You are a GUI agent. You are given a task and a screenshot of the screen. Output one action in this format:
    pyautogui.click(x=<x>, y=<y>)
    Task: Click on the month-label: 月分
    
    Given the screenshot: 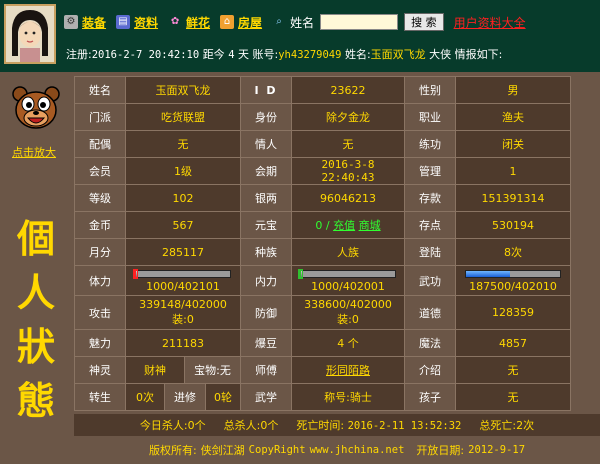 What is the action you would take?
    pyautogui.click(x=100, y=252)
    